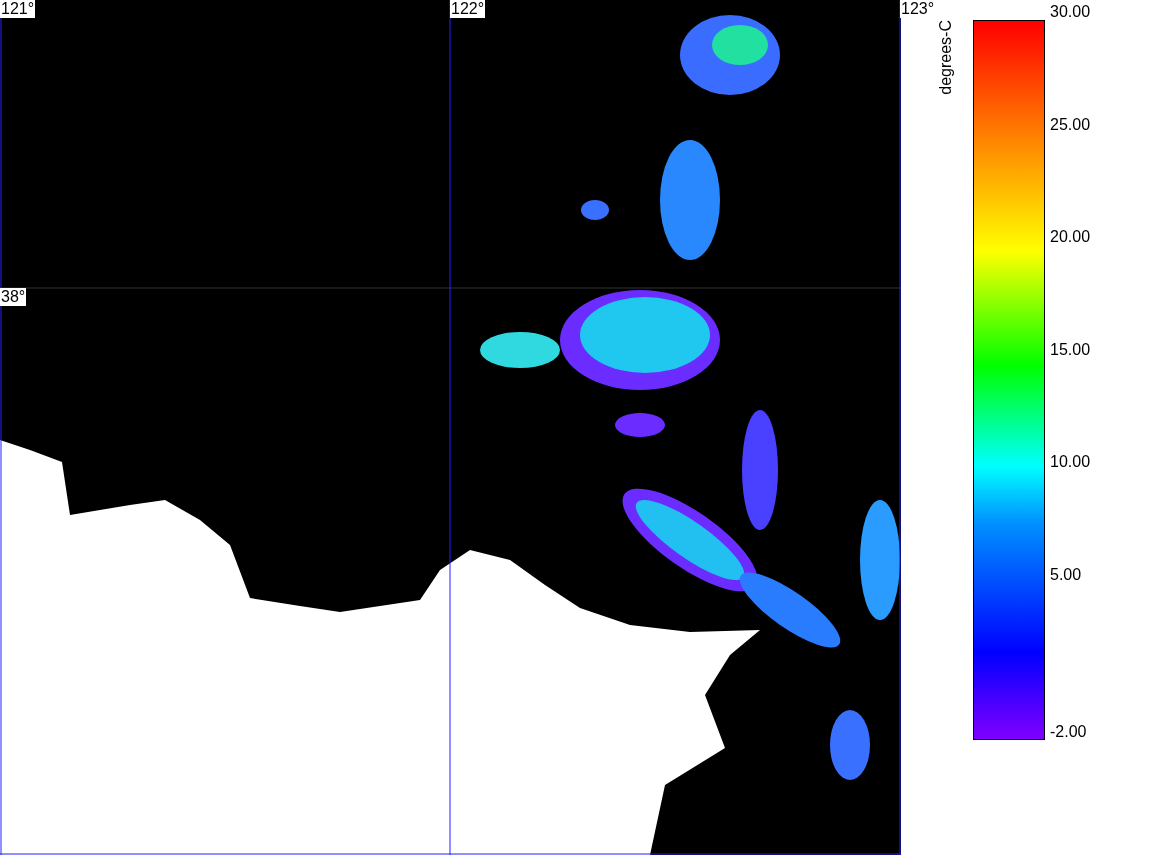 The height and width of the screenshot is (855, 1166). Describe the element at coordinates (1070, 124) in the screenshot. I see `colorbar-tick-label: 25.00` at that location.